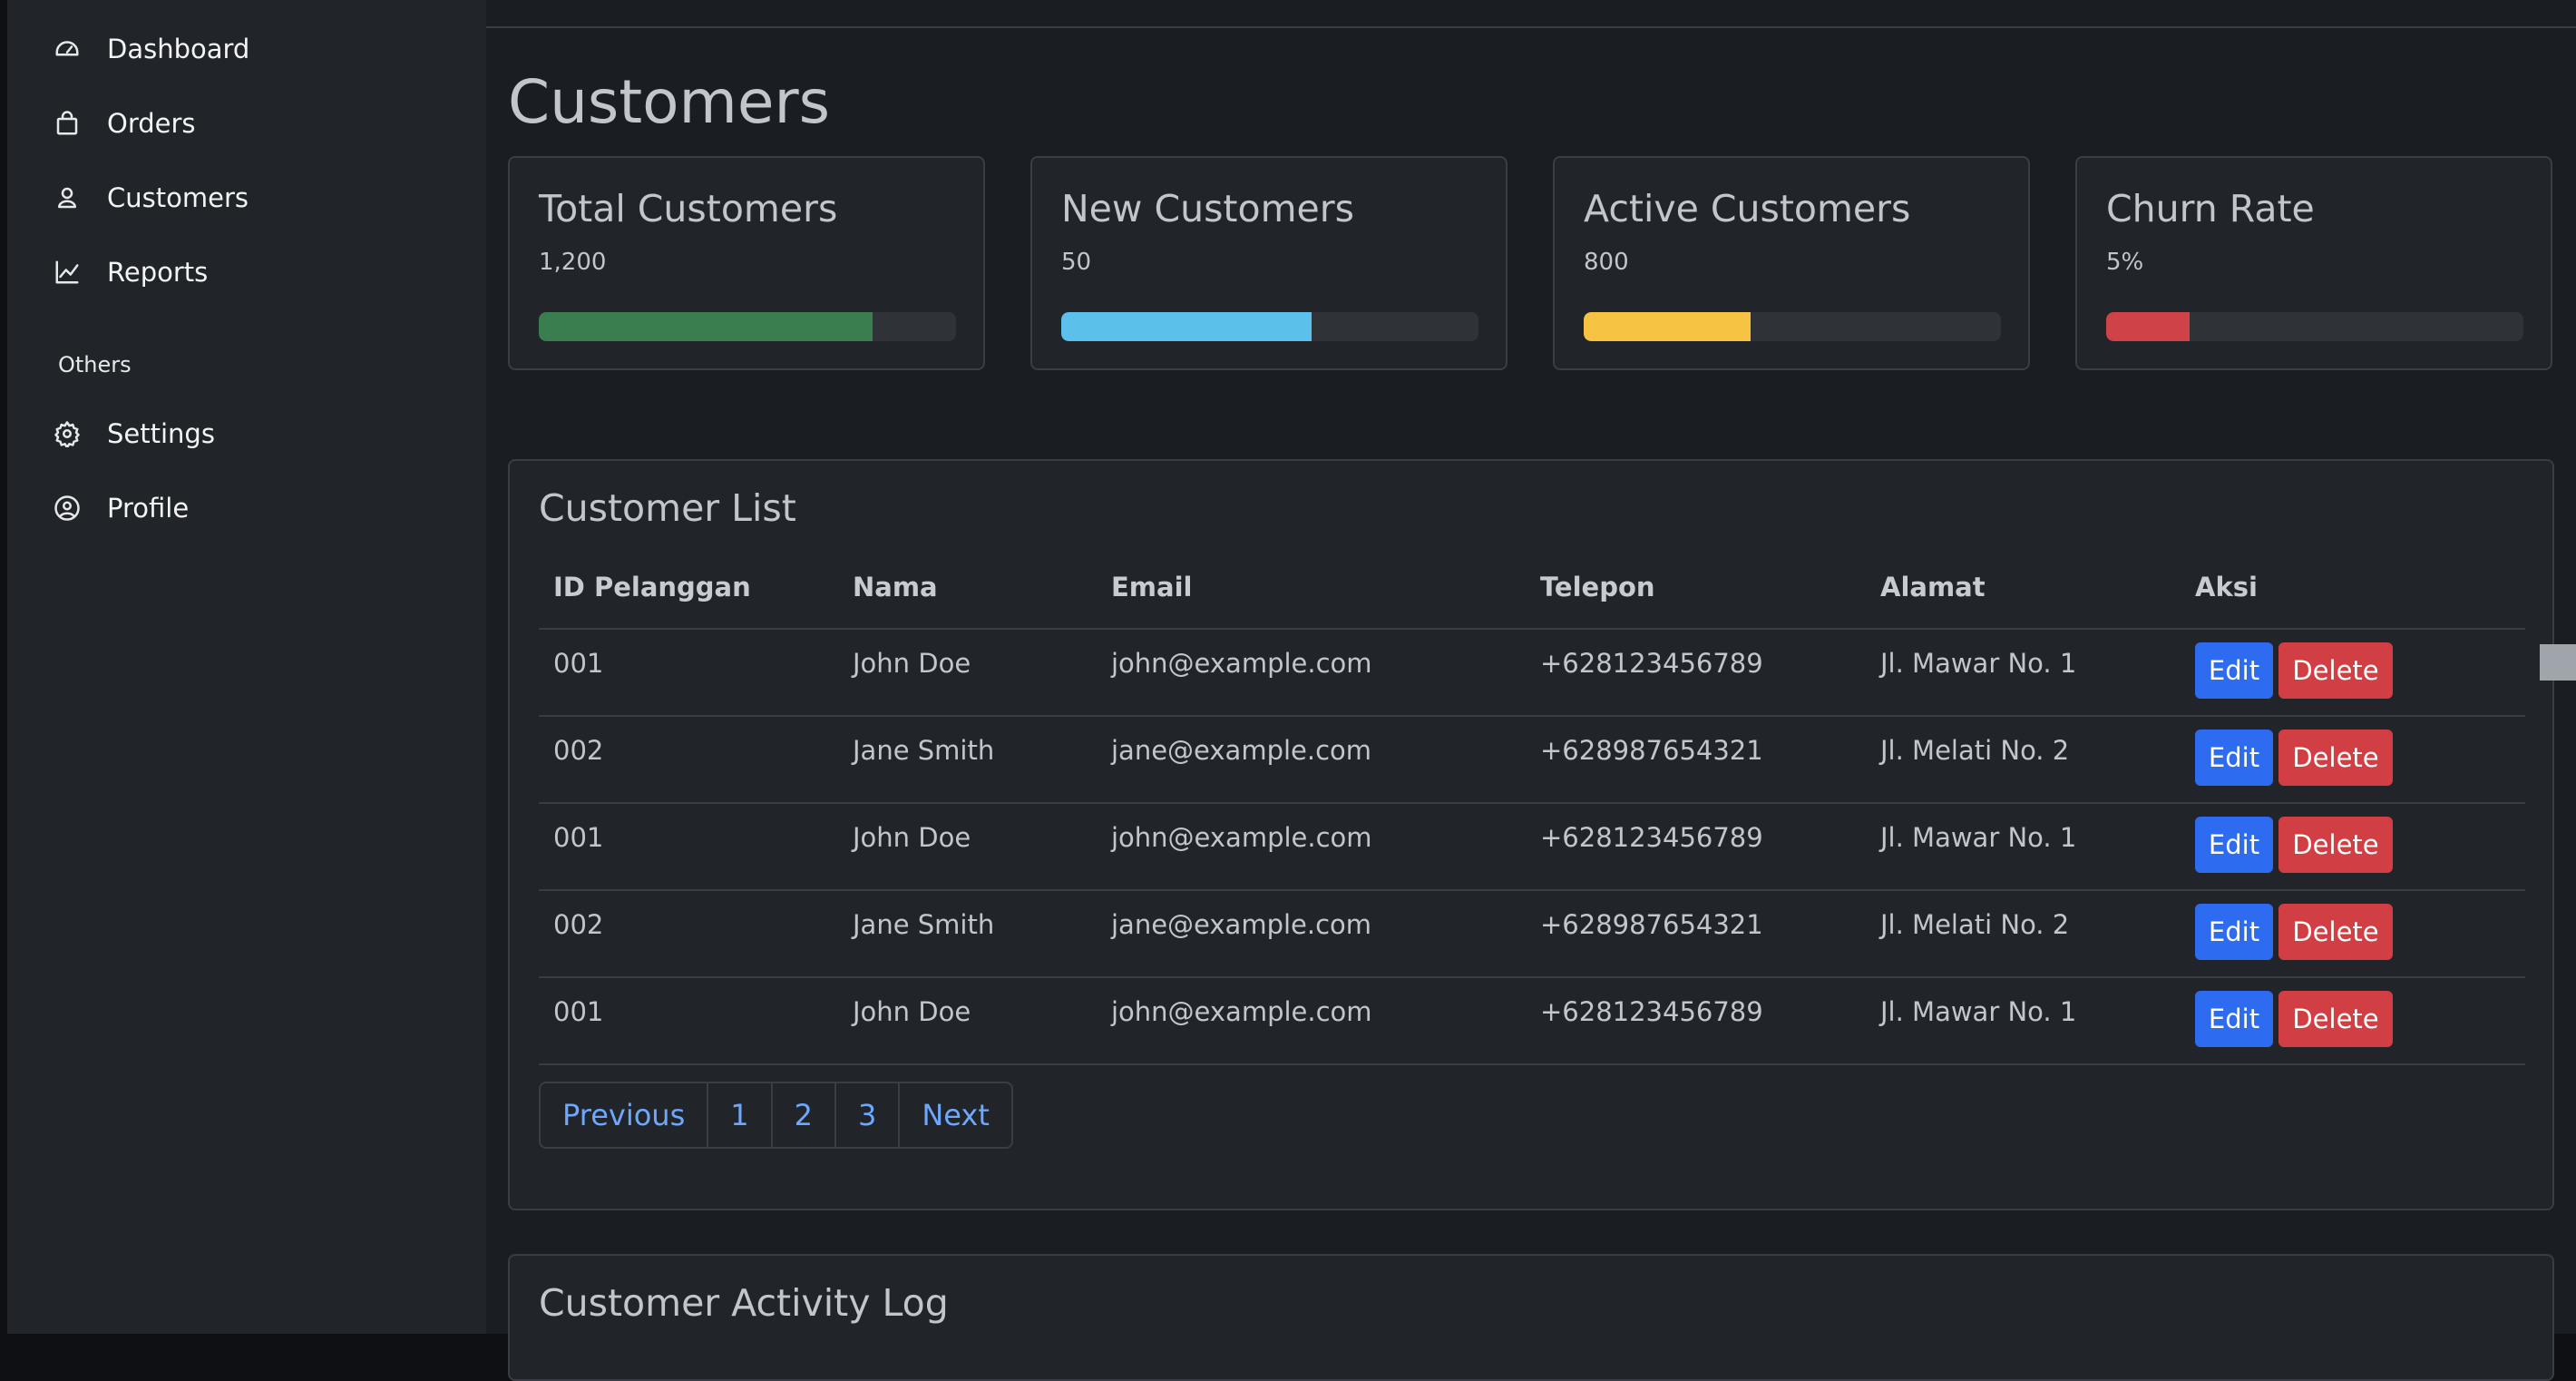 The width and height of the screenshot is (2576, 1381). What do you see at coordinates (1076, 262) in the screenshot?
I see `stat-value: 50` at bounding box center [1076, 262].